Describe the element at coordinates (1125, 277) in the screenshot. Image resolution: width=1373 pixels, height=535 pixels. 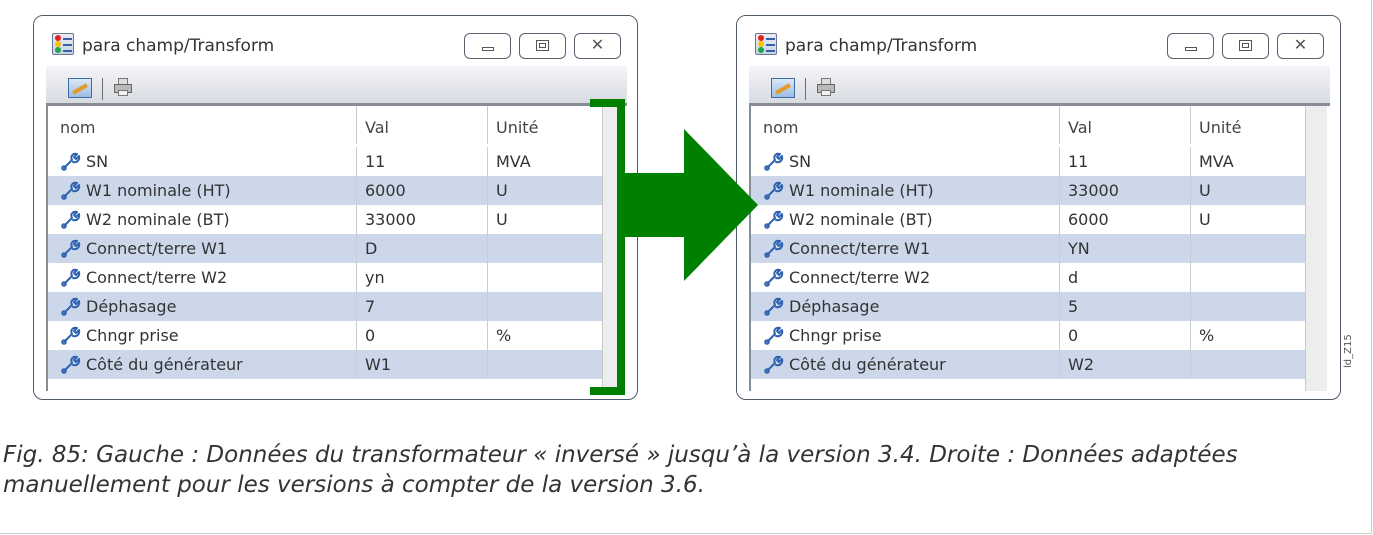
I see `param-value: d` at that location.